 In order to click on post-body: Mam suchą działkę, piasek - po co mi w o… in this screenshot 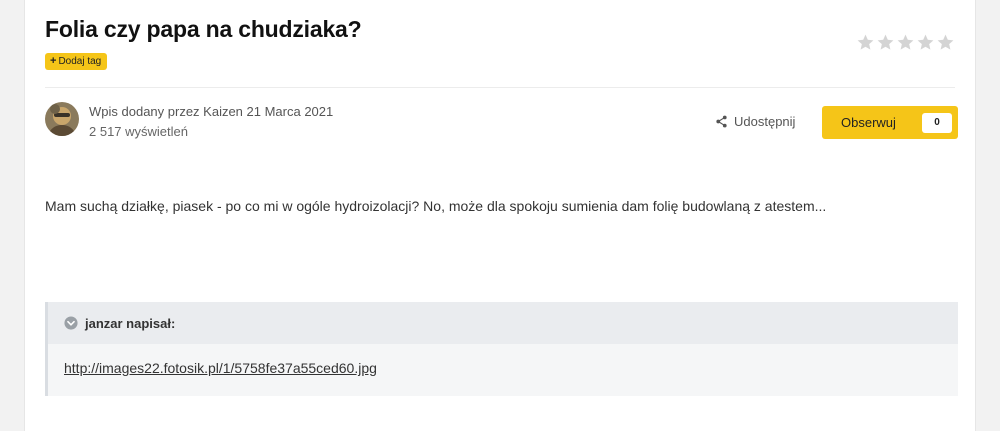, I will do `click(436, 206)`.